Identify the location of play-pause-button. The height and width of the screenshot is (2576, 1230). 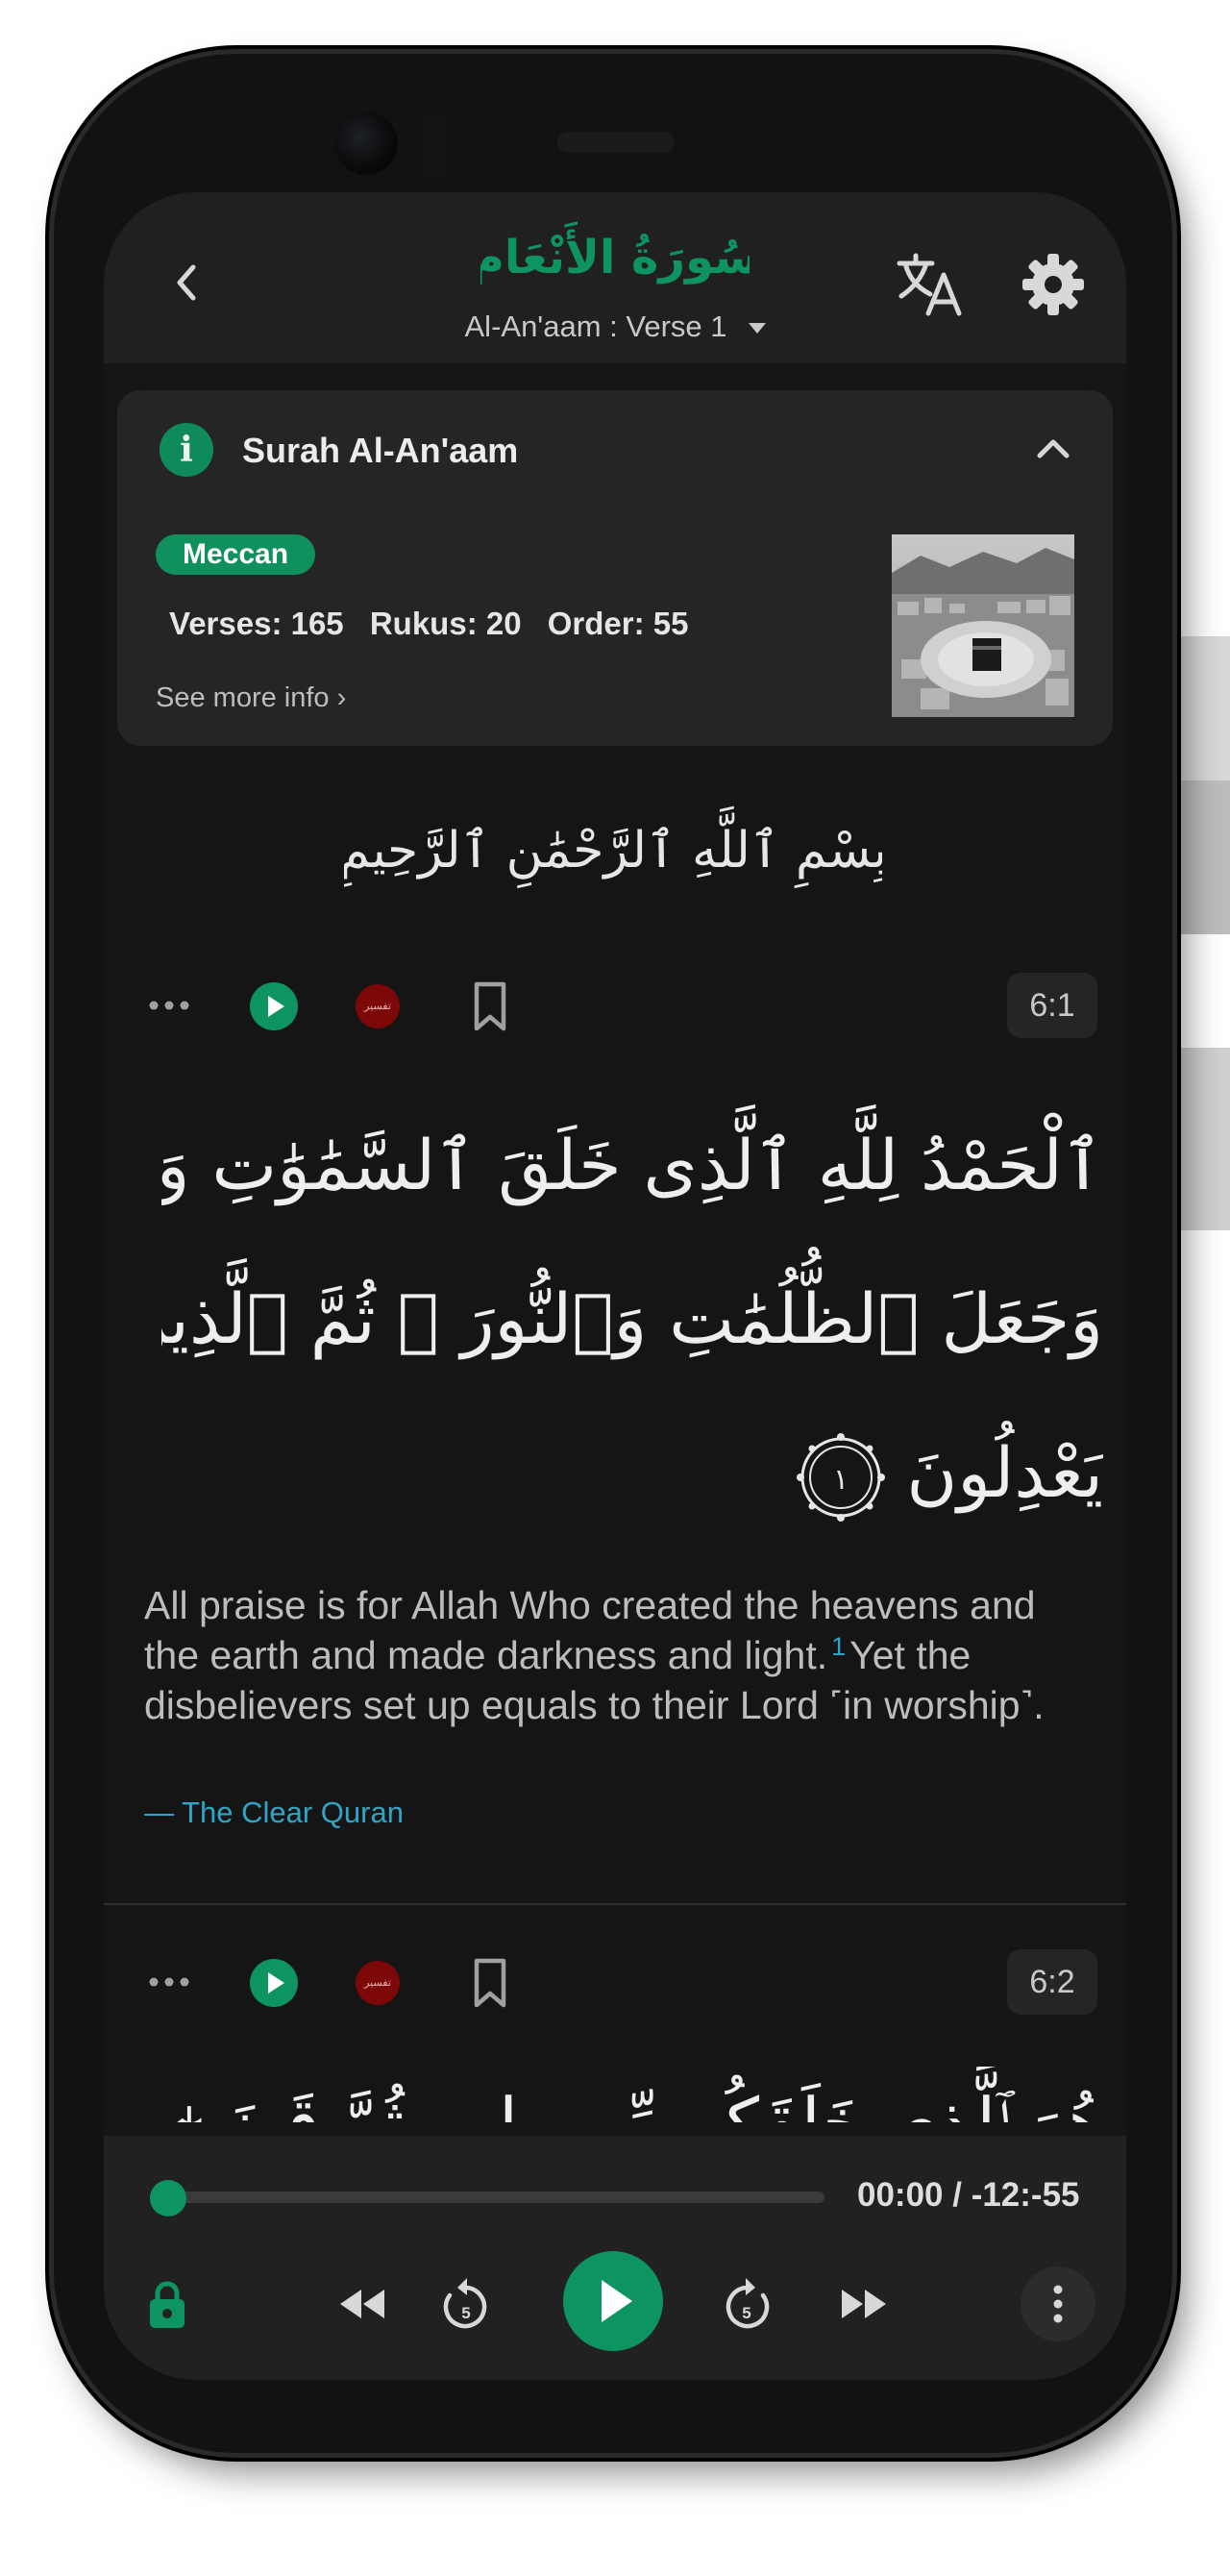
(613, 2301).